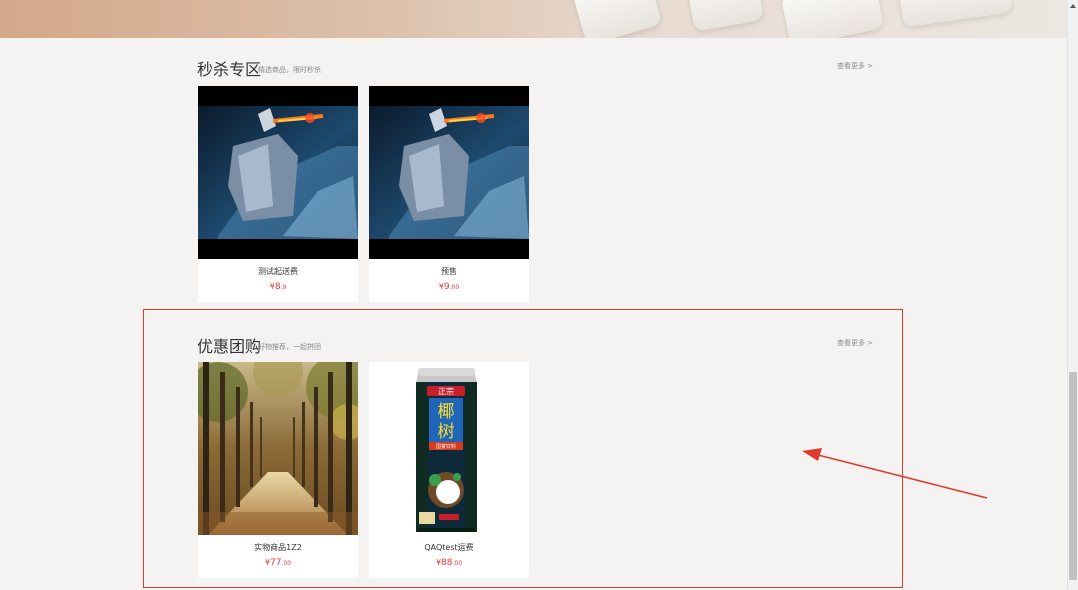 The image size is (1078, 590). I want to click on product-card: 预售 ¥9.00, so click(449, 194).